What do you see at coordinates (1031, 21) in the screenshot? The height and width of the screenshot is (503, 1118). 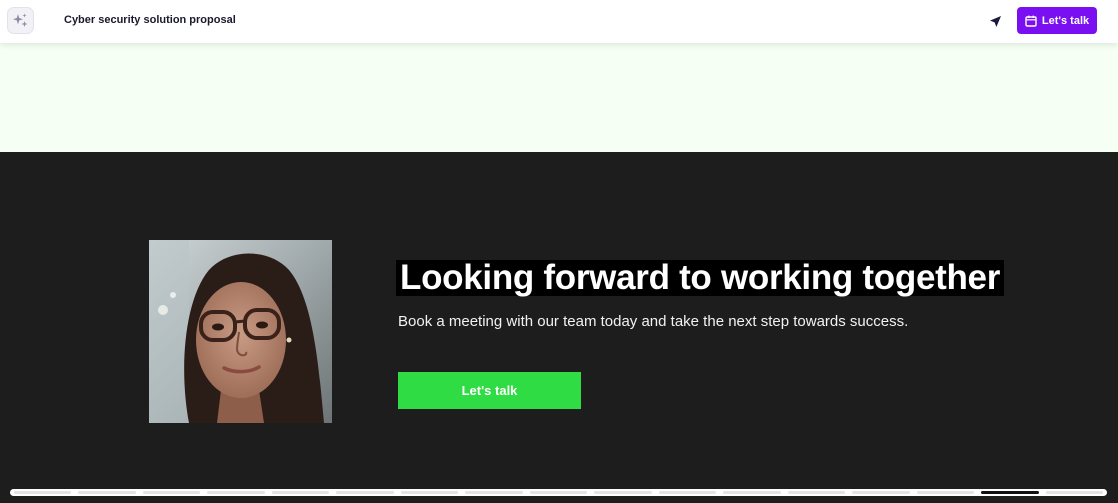 I see `calendar-icon` at bounding box center [1031, 21].